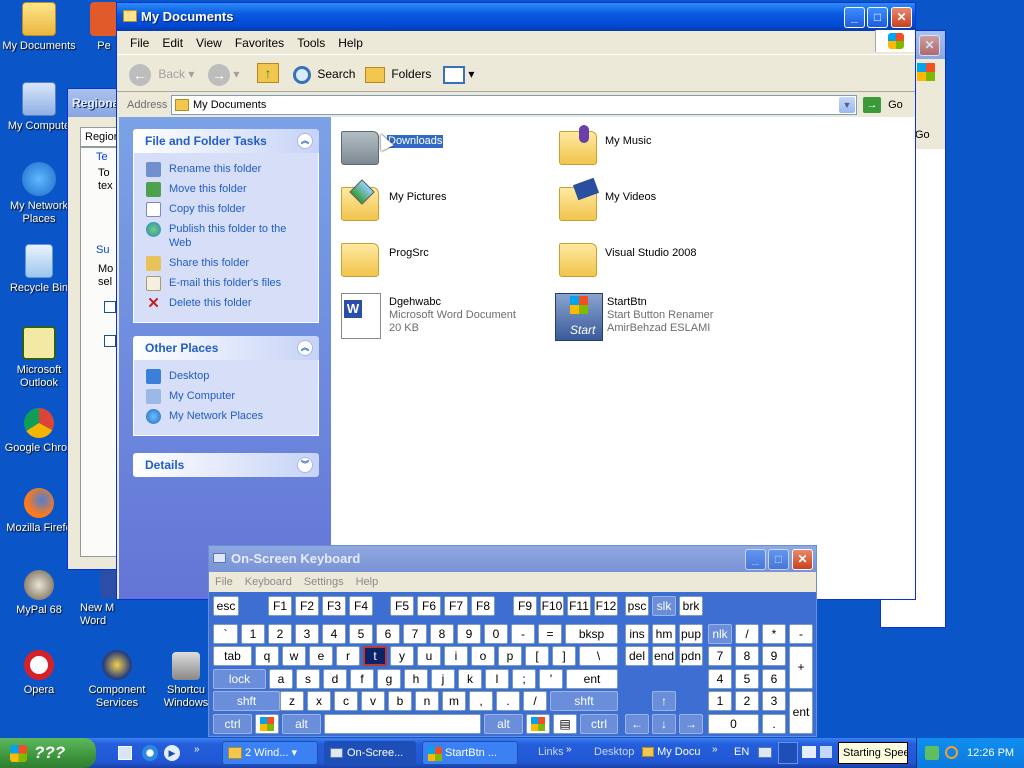 This screenshot has width=1024, height=768. I want to click on key-left-shift: shft, so click(246, 701).